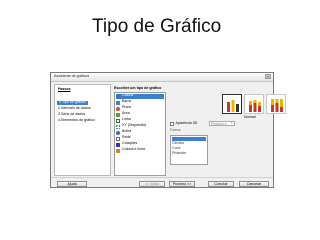 The height and width of the screenshot is (240, 320). I want to click on column-normal-icon, so click(233, 106).